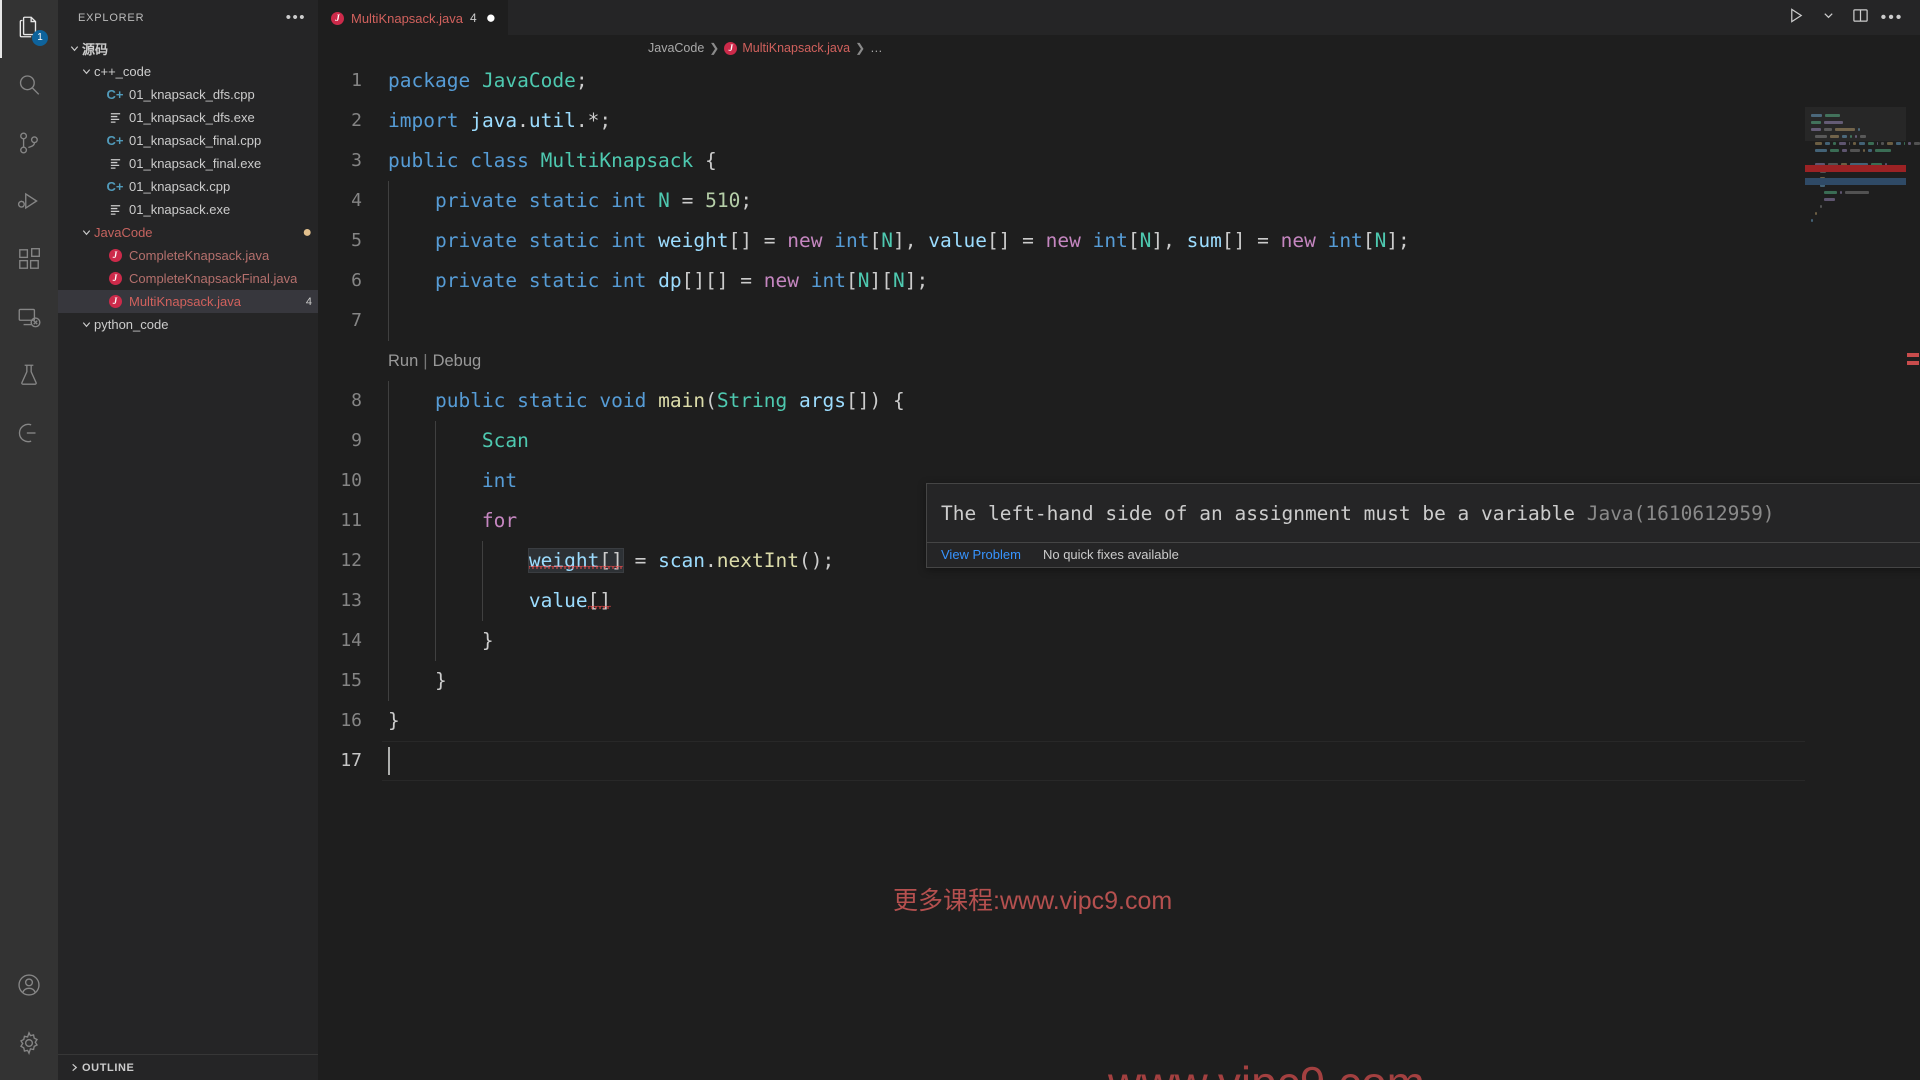 Image resolution: width=1920 pixels, height=1080 pixels. I want to click on activity-bar-item-maven, so click(29, 435).